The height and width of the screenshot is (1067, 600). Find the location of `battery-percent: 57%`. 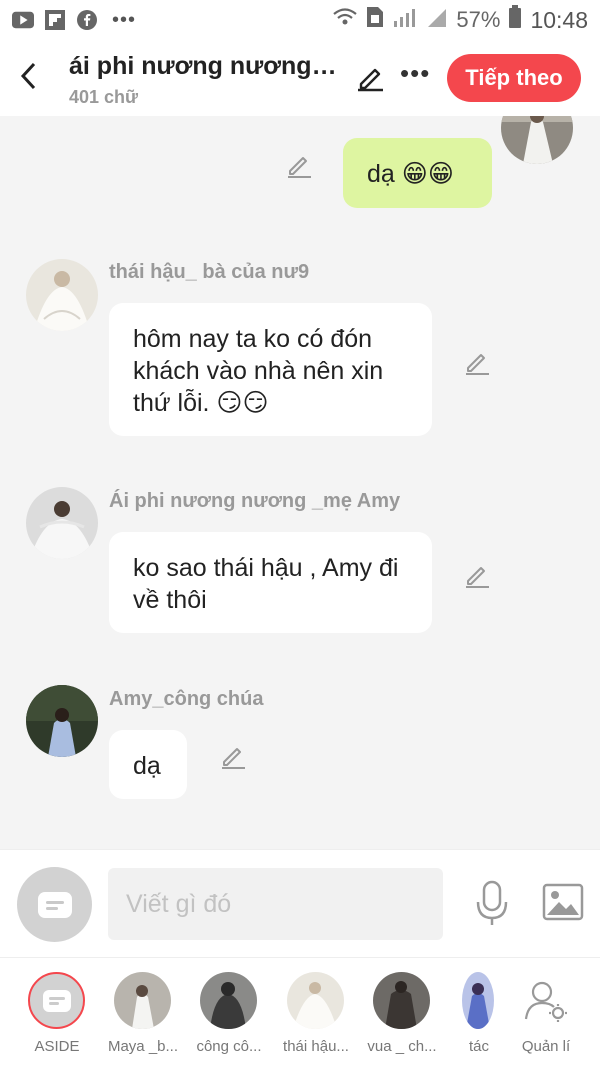

battery-percent: 57% is located at coordinates (478, 19).